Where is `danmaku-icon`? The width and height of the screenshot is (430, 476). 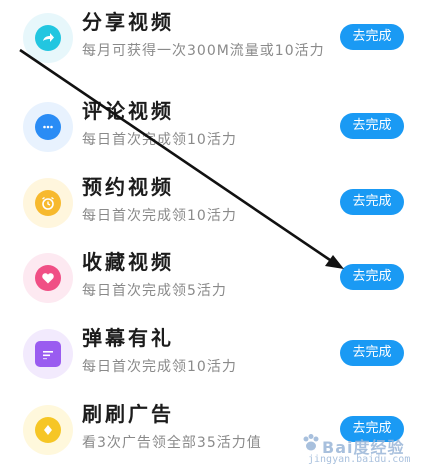 danmaku-icon is located at coordinates (48, 354).